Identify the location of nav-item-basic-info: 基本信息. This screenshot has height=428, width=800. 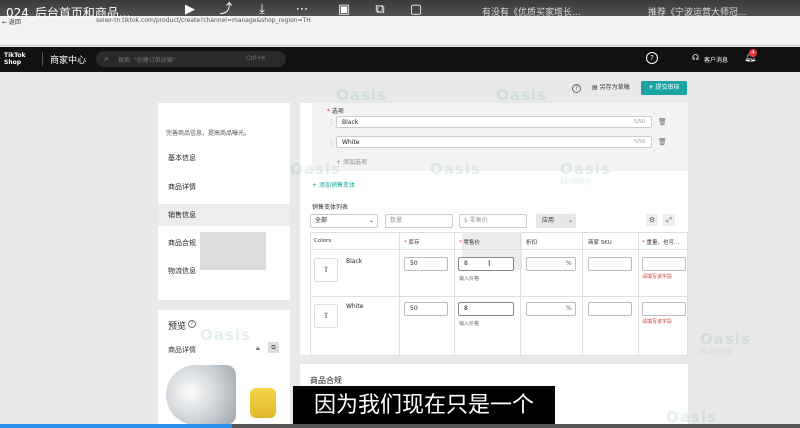
(224, 158).